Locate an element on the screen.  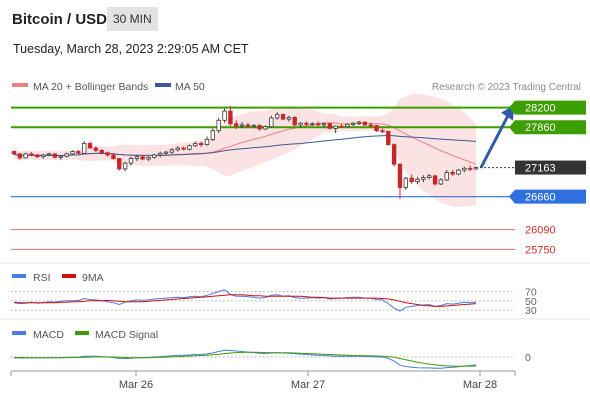
rsi-ma-legend-swatch is located at coordinates (69, 276).